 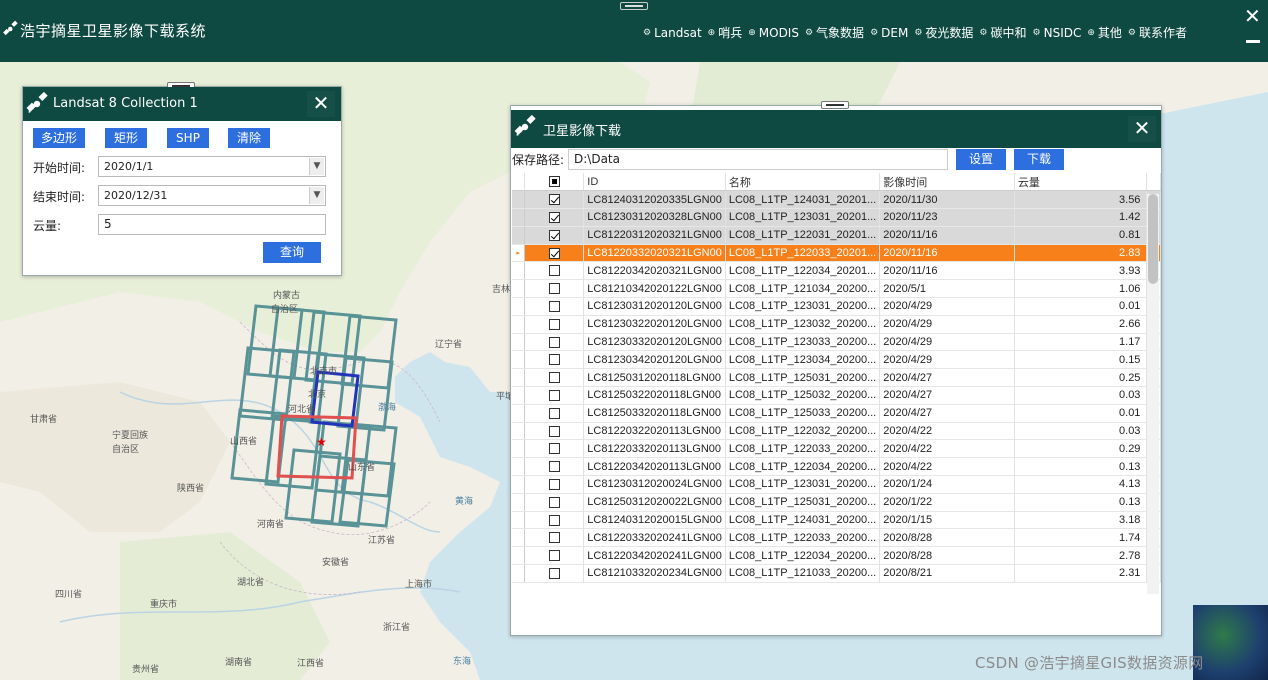 What do you see at coordinates (889, 32) in the screenshot?
I see `nav-dem: ⚙ DEM` at bounding box center [889, 32].